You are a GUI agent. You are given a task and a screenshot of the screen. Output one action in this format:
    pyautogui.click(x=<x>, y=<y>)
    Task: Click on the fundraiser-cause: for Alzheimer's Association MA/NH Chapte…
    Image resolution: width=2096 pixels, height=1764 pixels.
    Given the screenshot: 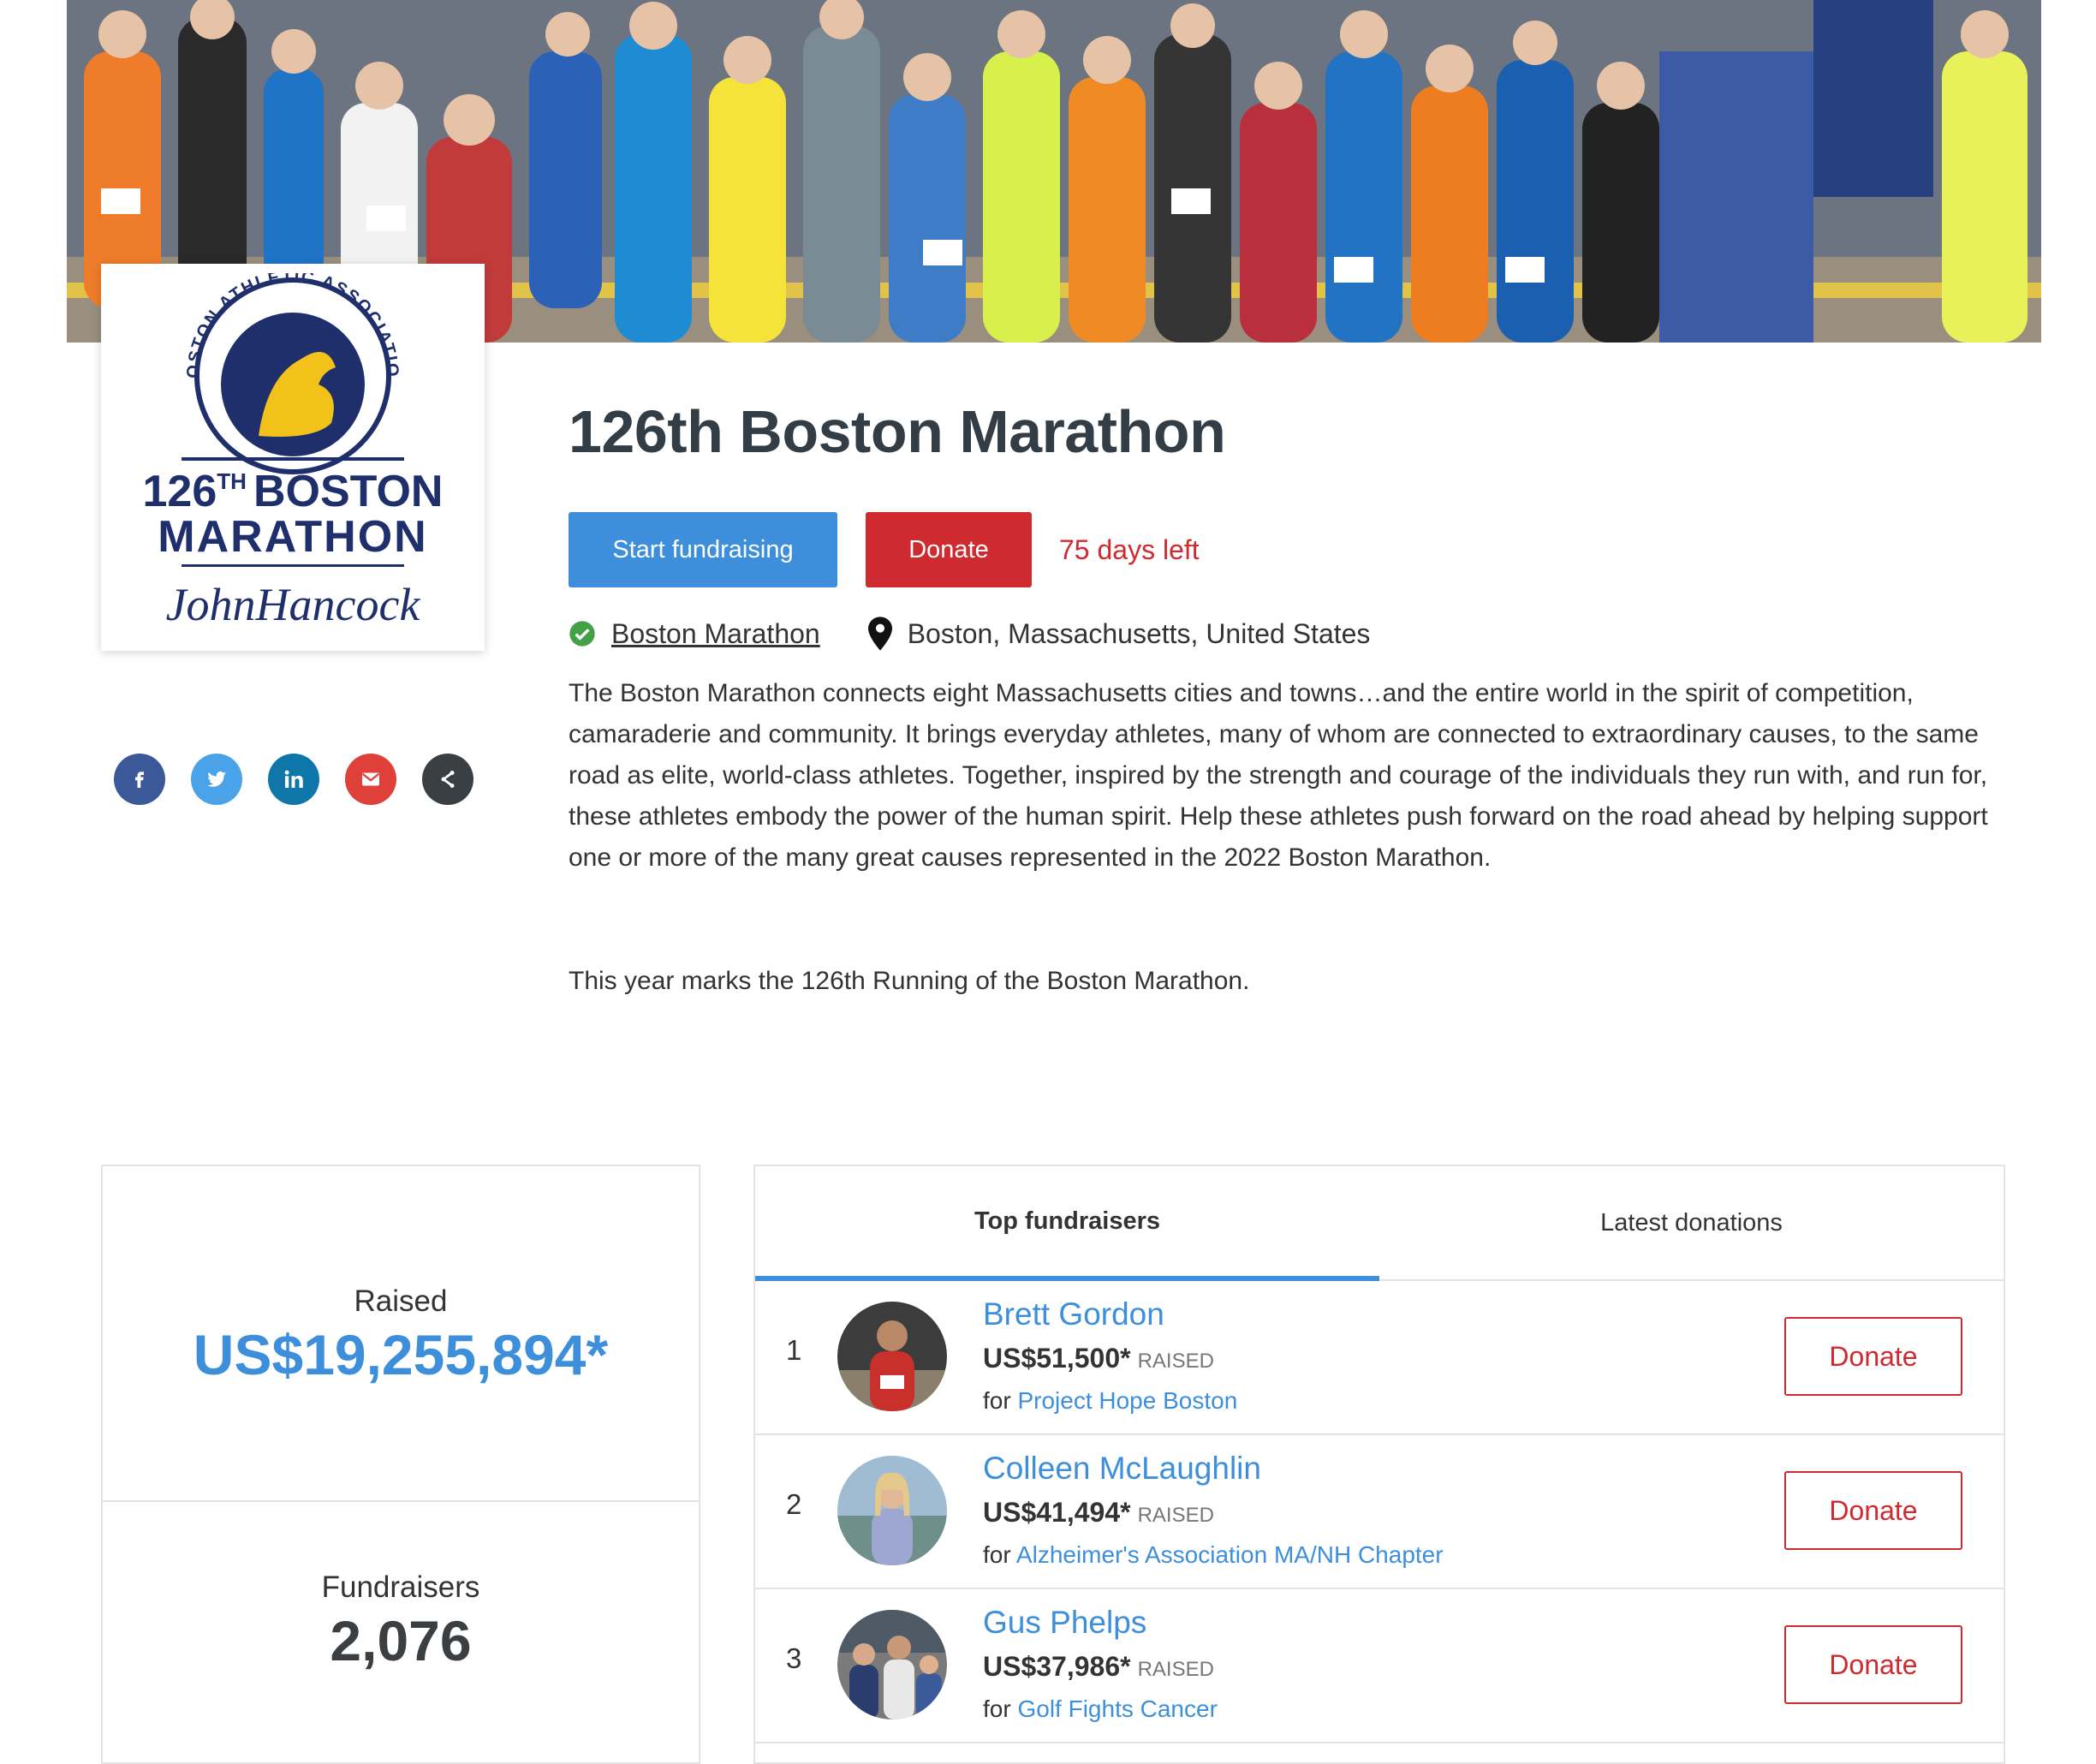 What is the action you would take?
    pyautogui.click(x=1213, y=1555)
    